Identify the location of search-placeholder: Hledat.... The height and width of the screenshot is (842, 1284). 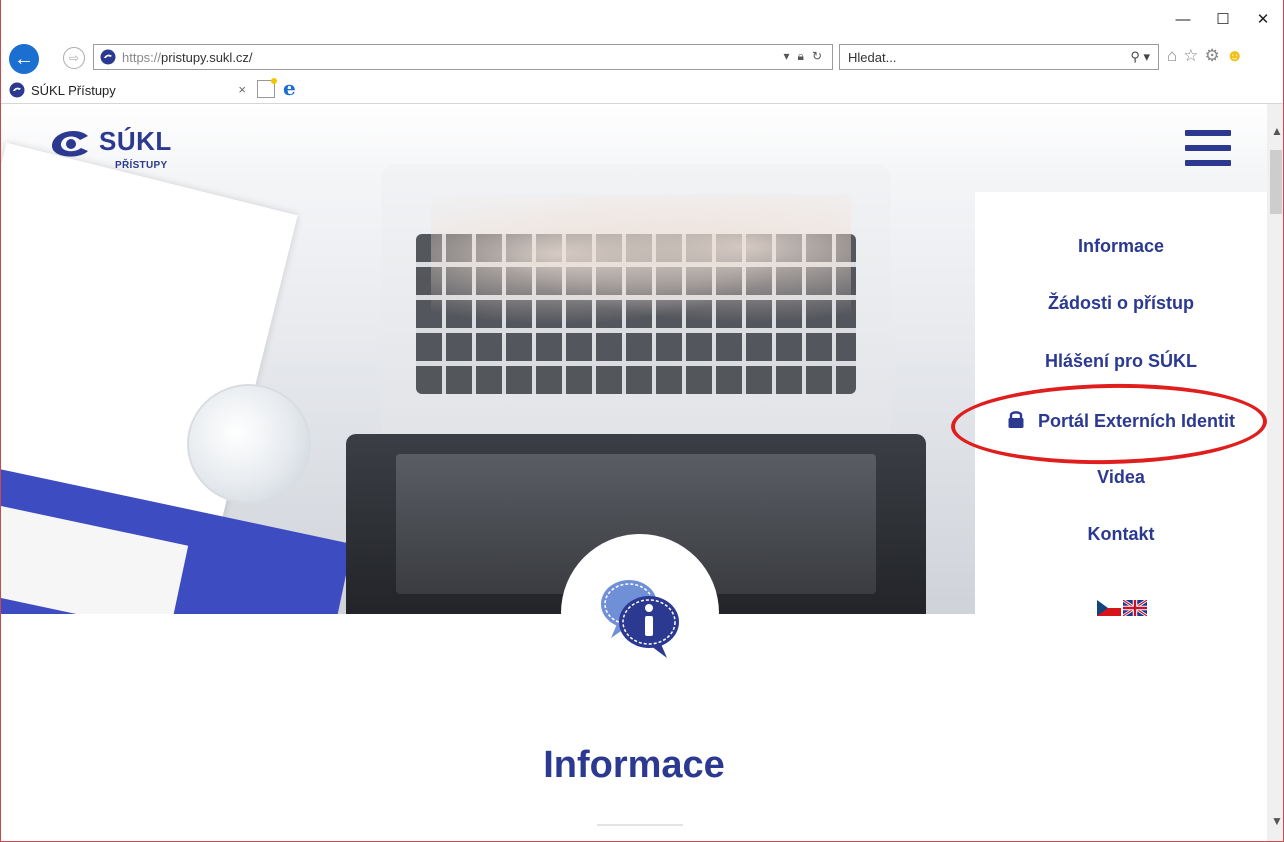
(872, 57).